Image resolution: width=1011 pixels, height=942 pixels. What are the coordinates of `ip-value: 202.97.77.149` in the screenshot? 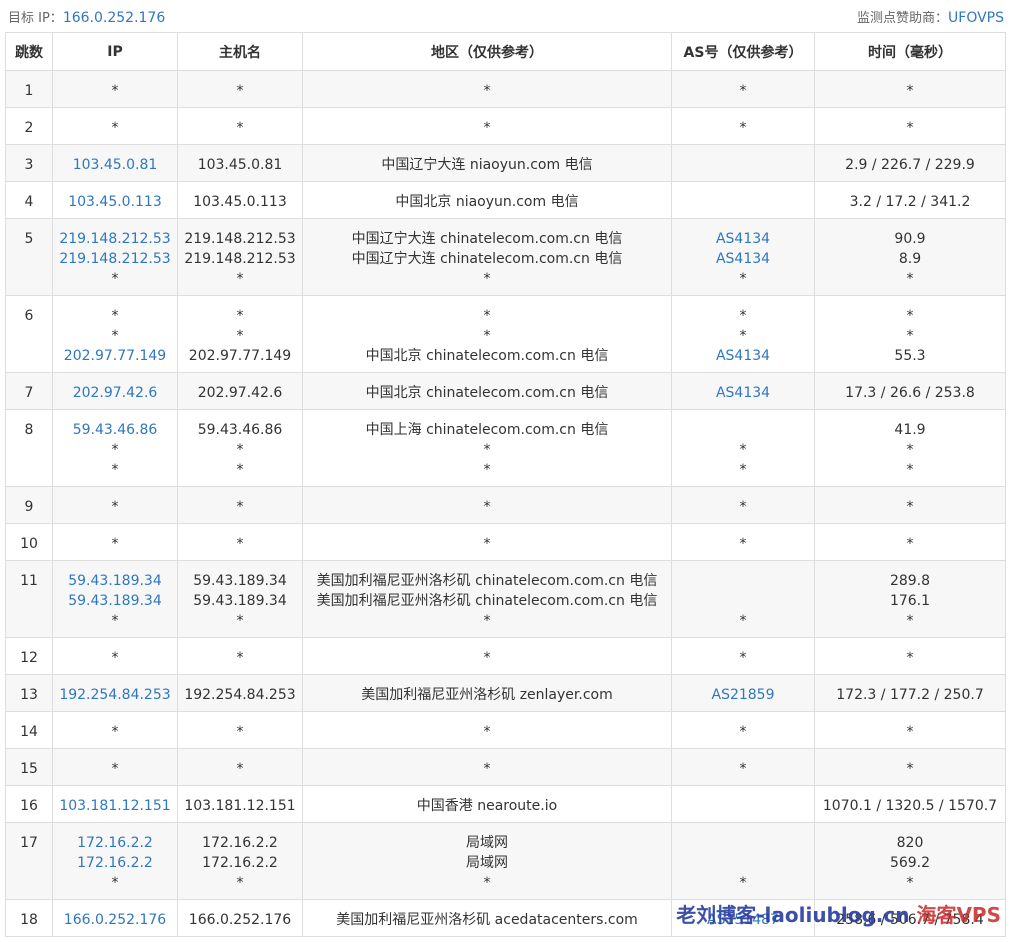 It's located at (115, 356).